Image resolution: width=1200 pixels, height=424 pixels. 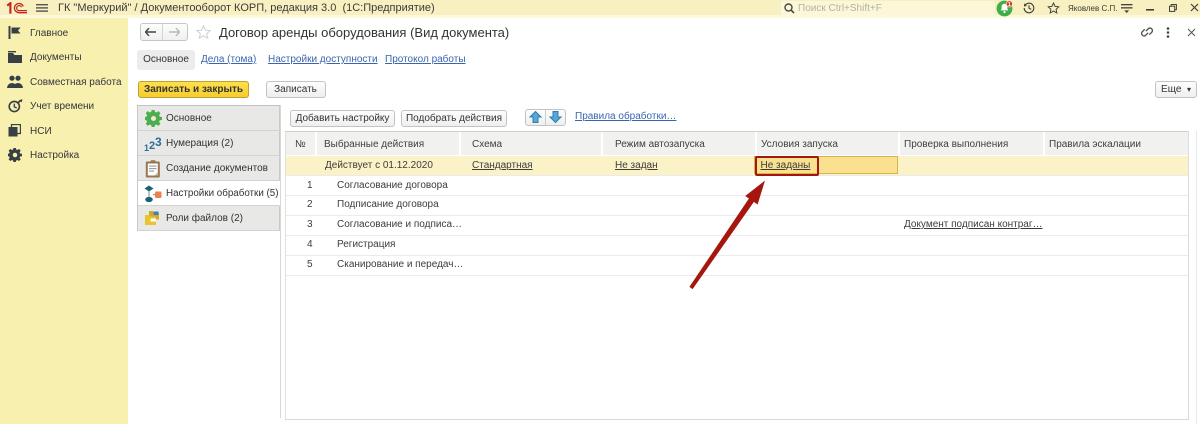 What do you see at coordinates (158, 142) in the screenshot?
I see `svg-text: 3` at bounding box center [158, 142].